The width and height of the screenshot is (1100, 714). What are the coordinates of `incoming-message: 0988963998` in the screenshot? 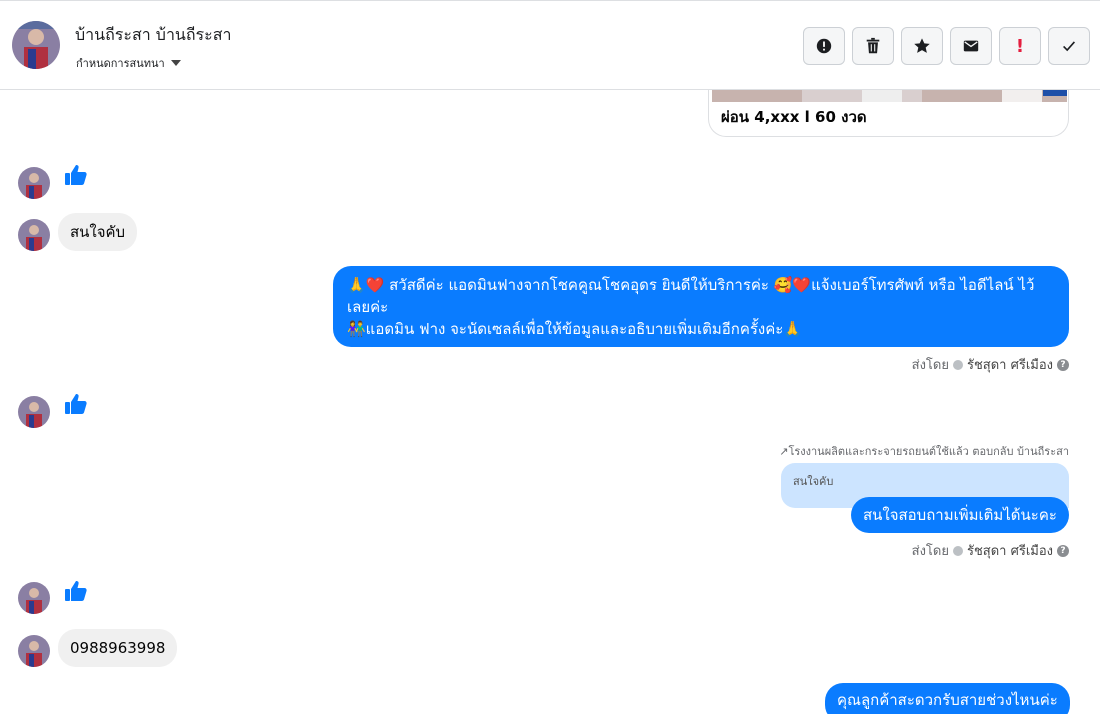 It's located at (118, 648).